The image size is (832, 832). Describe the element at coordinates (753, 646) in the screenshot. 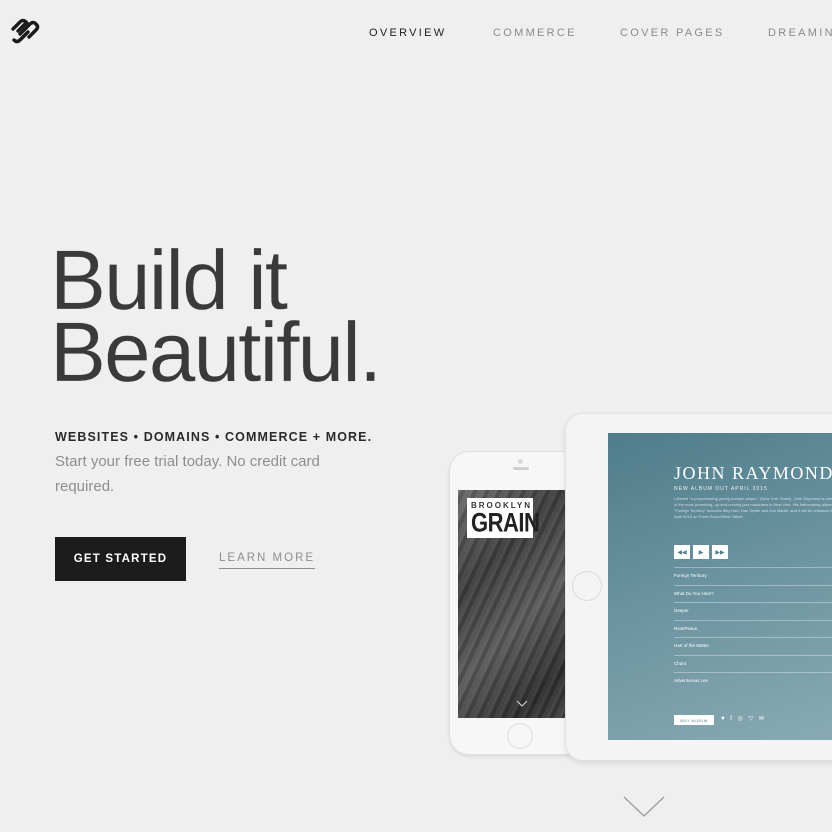

I see `list-item: Hart of the Matter` at that location.